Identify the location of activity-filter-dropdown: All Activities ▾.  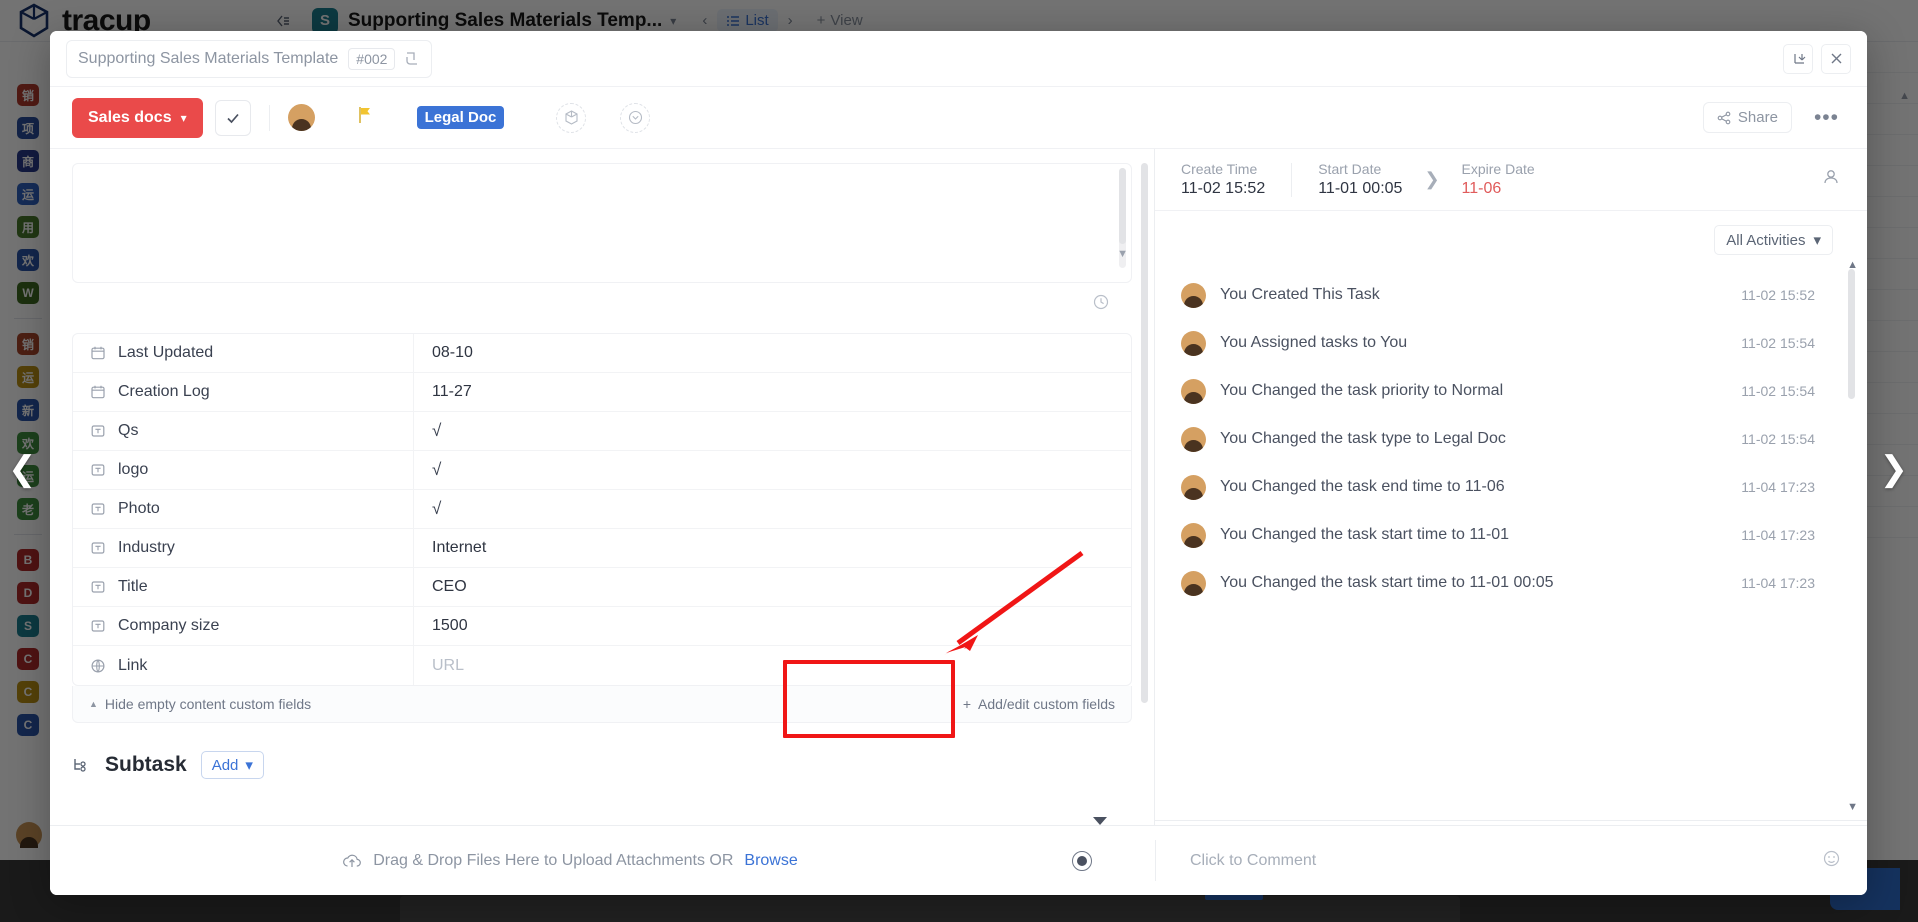
(1773, 240).